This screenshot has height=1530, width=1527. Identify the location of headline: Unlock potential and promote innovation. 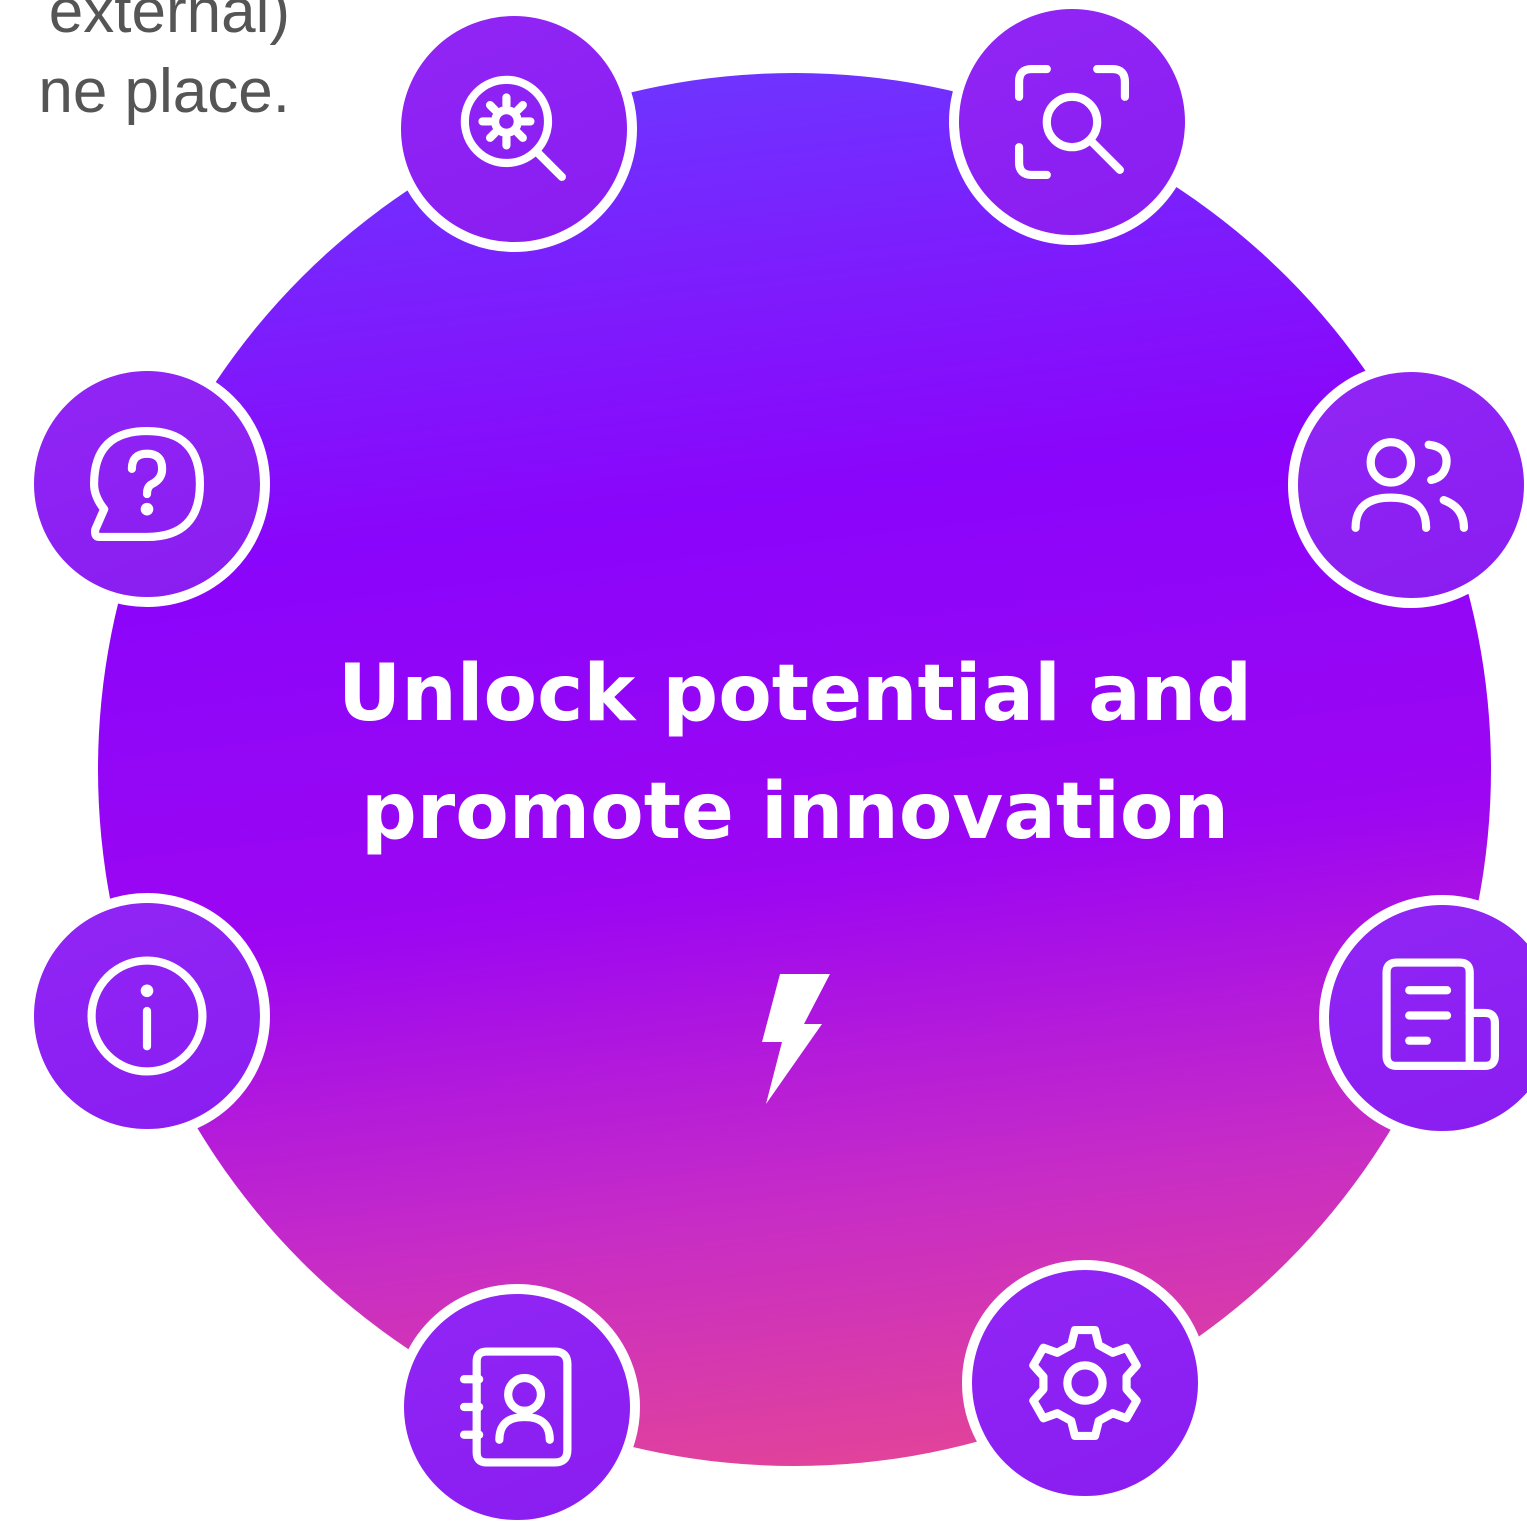
(795, 753).